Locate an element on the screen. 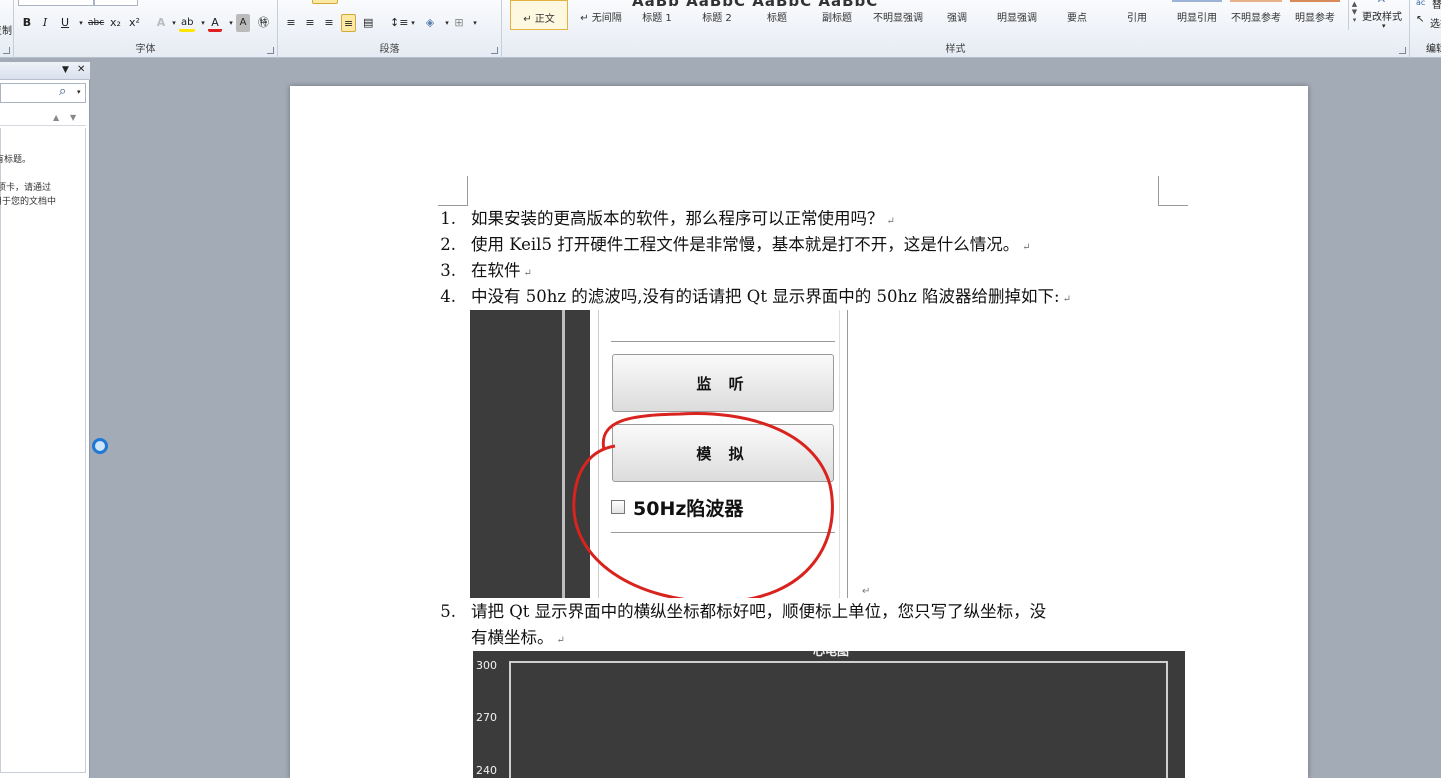 Image resolution: width=1441 pixels, height=778 pixels. line-spacing-dropdown-icon: ▾ is located at coordinates (413, 23).